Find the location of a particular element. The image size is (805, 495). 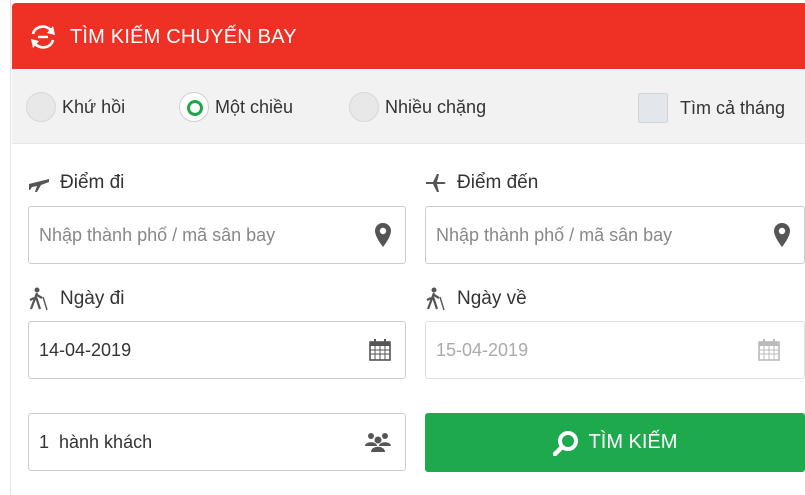

depart-date-value: 14-04-2019 is located at coordinates (85, 349).